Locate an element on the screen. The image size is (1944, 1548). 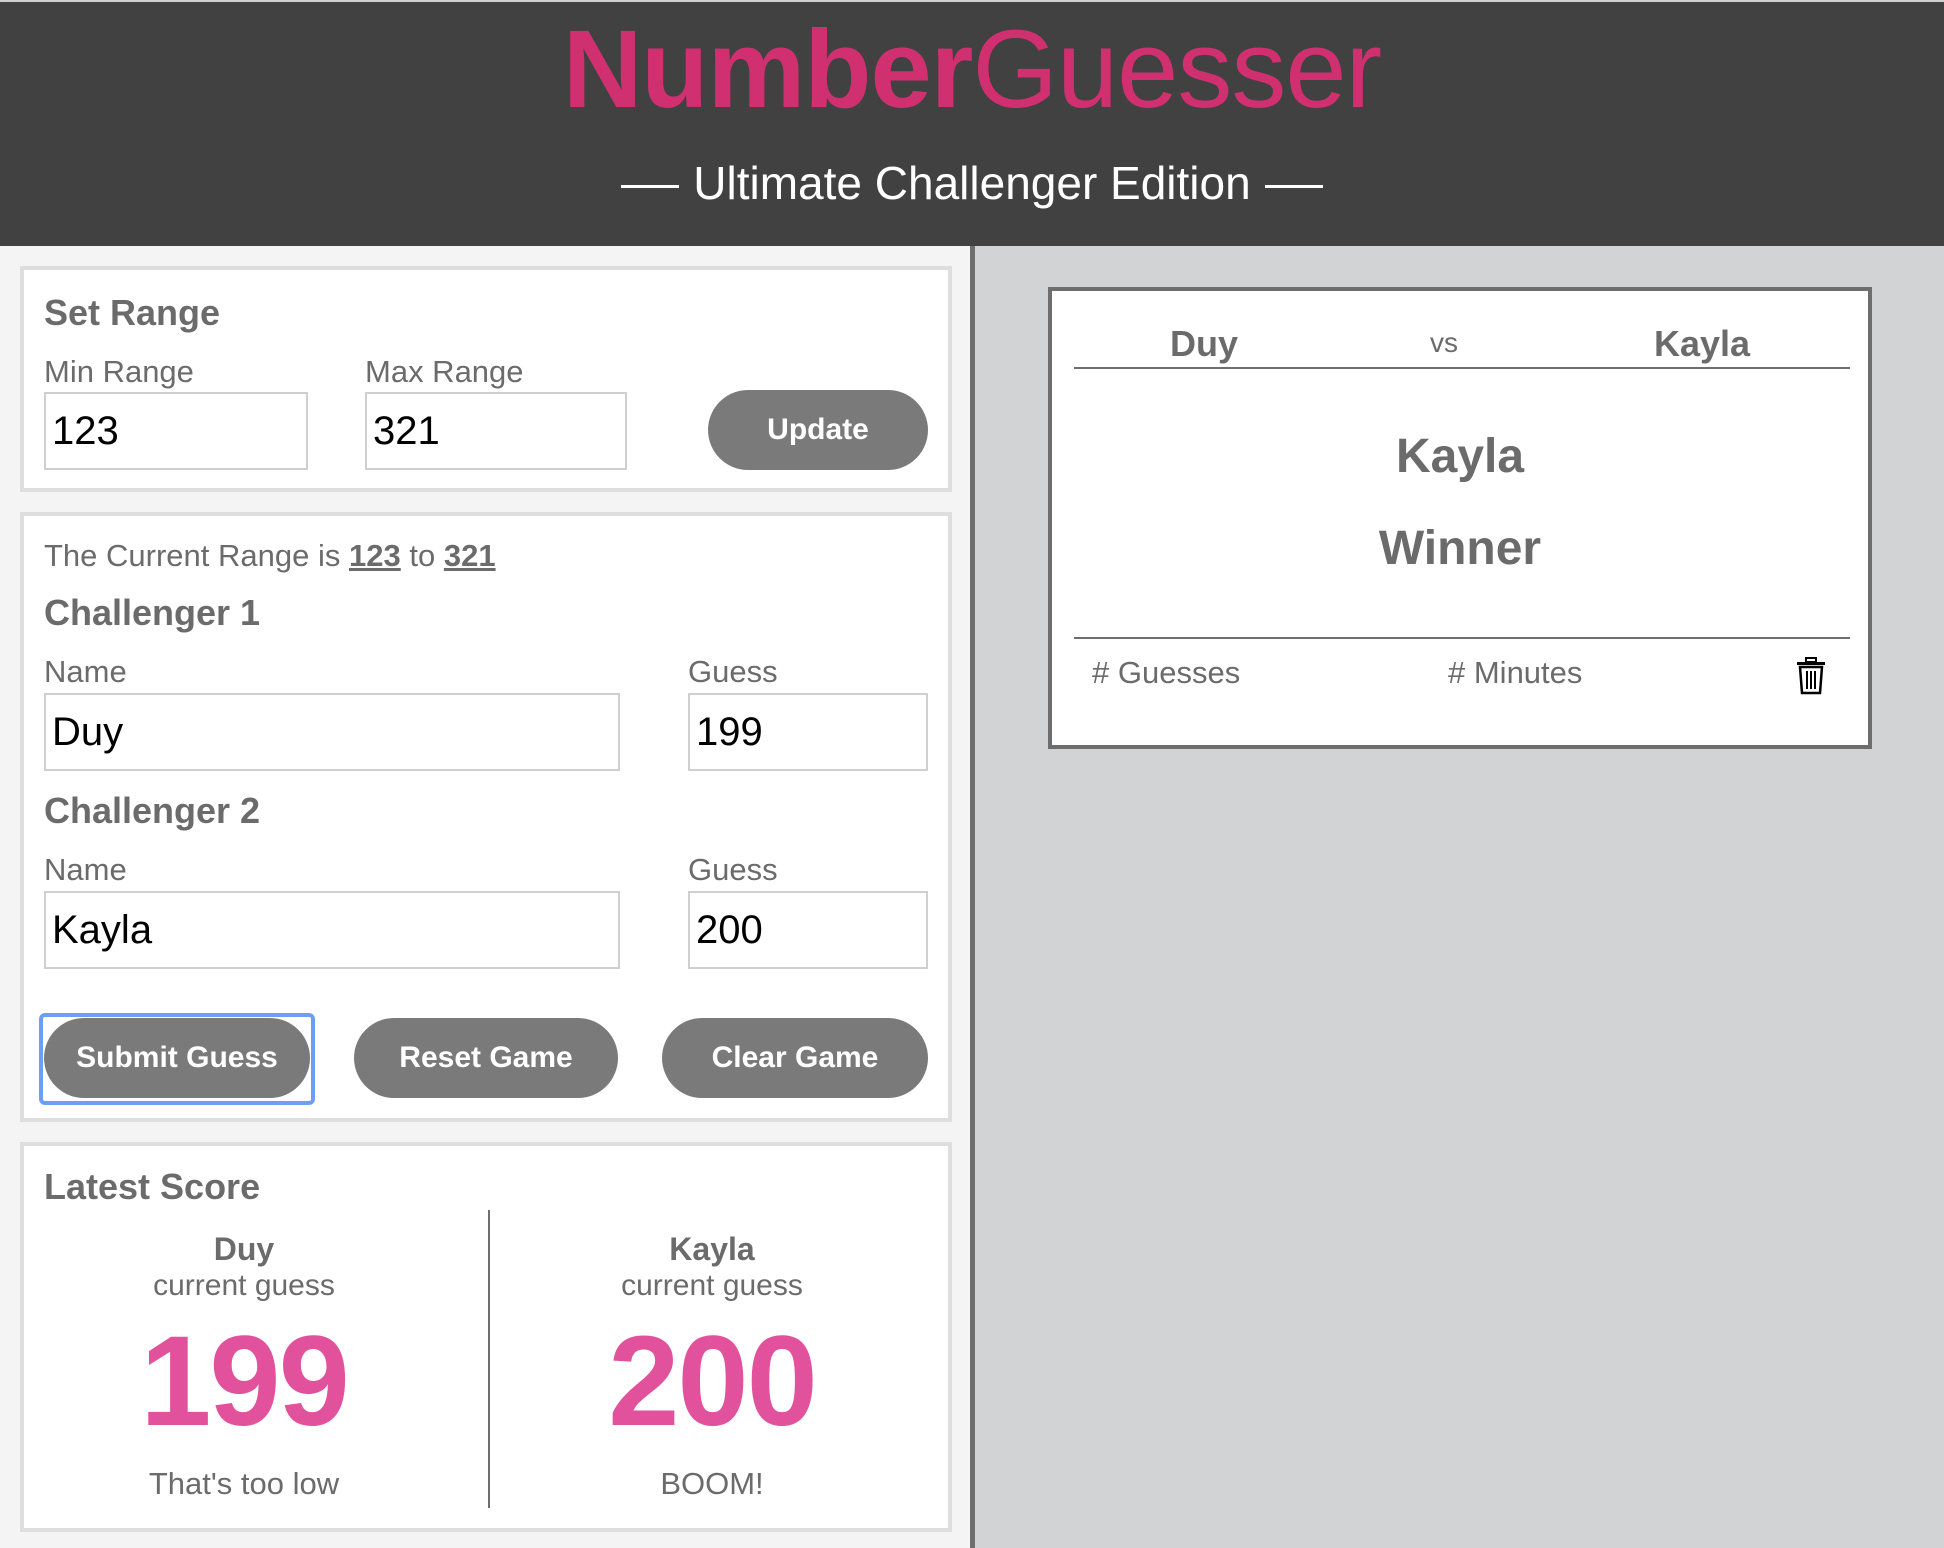
current-range-max: 321 is located at coordinates (469, 555).